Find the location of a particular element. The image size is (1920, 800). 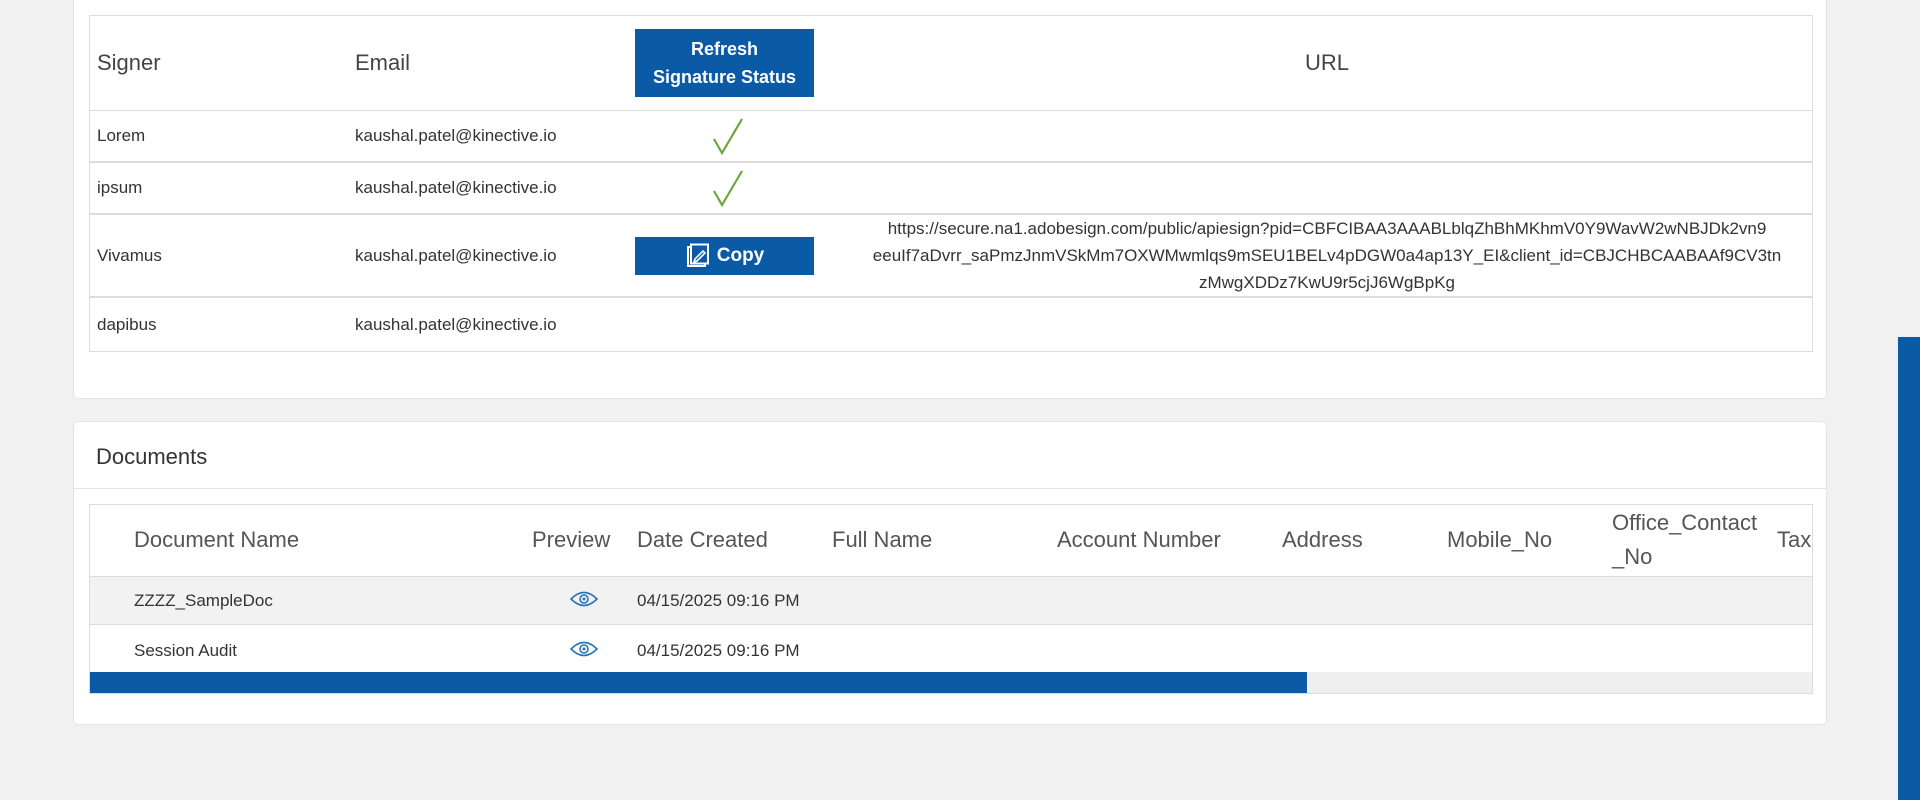

col-office-contact-no: Office_Contact _No is located at coordinates (1684, 540).